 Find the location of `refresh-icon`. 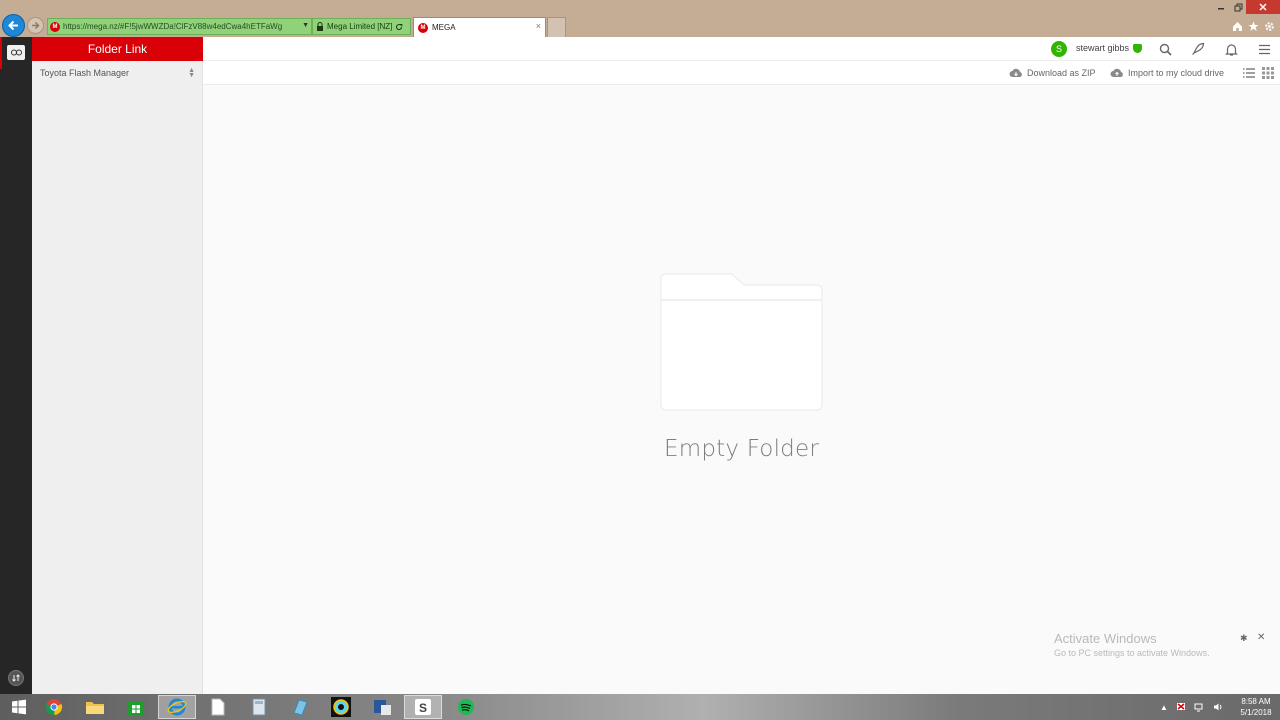

refresh-icon is located at coordinates (399, 27).